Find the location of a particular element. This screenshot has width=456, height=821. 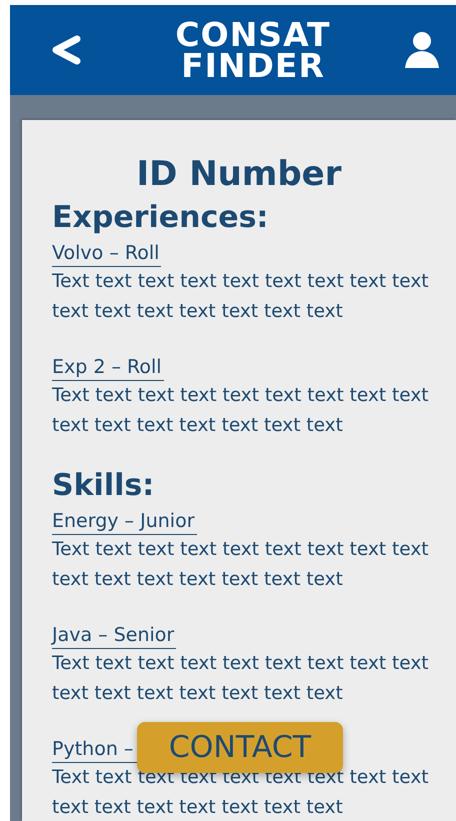

user-icon is located at coordinates (422, 50).